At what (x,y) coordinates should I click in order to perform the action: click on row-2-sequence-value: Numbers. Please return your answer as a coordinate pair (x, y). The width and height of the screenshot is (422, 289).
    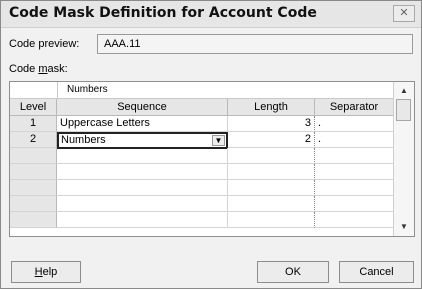
    Looking at the image, I should click on (83, 140).